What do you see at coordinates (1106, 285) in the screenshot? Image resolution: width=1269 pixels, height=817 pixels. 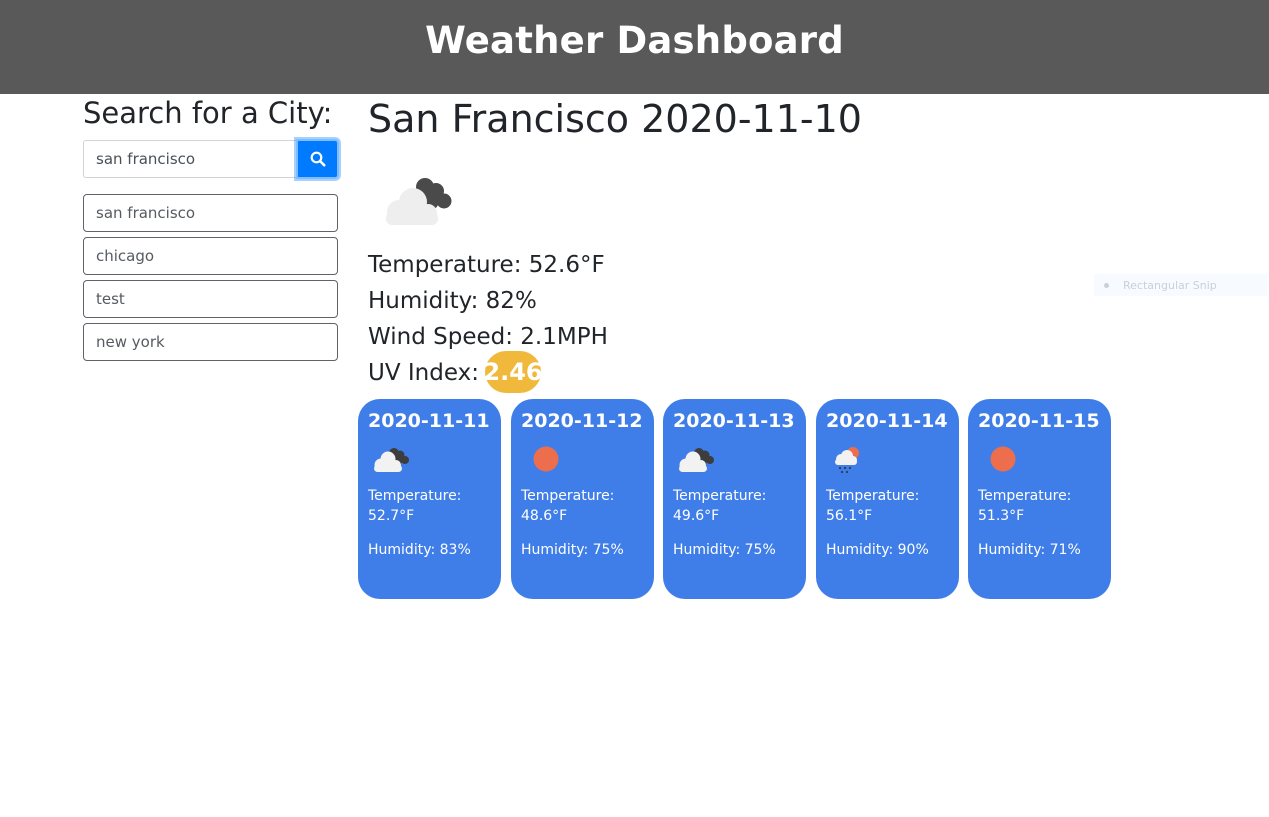 I see `snip-icon` at bounding box center [1106, 285].